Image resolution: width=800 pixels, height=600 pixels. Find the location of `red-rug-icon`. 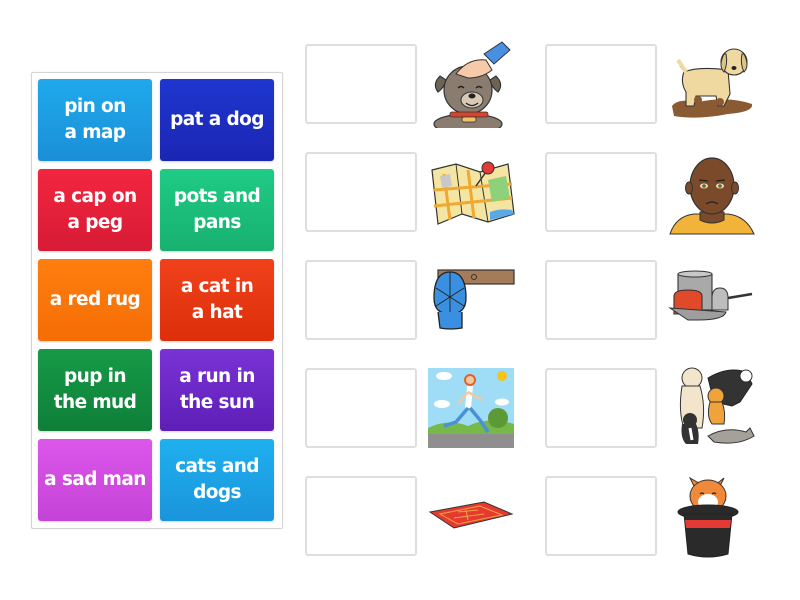

red-rug-icon is located at coordinates (472, 518).